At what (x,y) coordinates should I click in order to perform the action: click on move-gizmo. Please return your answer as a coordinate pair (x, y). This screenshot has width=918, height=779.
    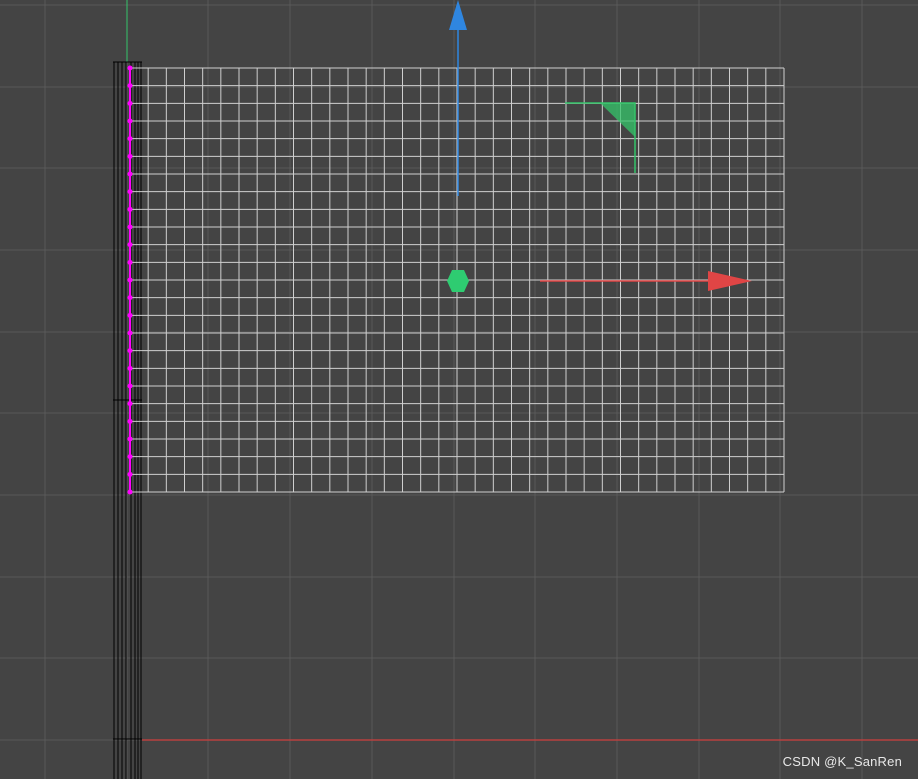
    Looking at the image, I should click on (599, 146).